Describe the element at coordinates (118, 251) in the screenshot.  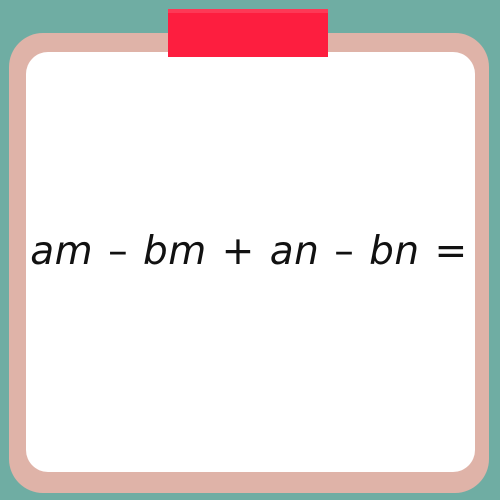
I see `expression-operator-1: –` at that location.